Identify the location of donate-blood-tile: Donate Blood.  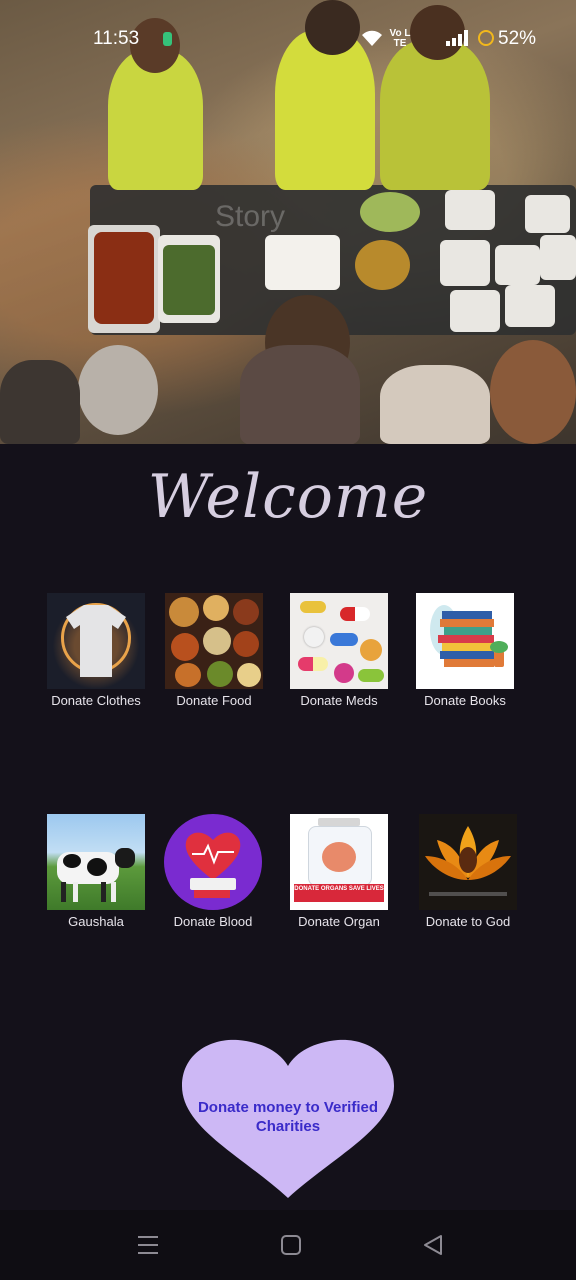
(213, 871).